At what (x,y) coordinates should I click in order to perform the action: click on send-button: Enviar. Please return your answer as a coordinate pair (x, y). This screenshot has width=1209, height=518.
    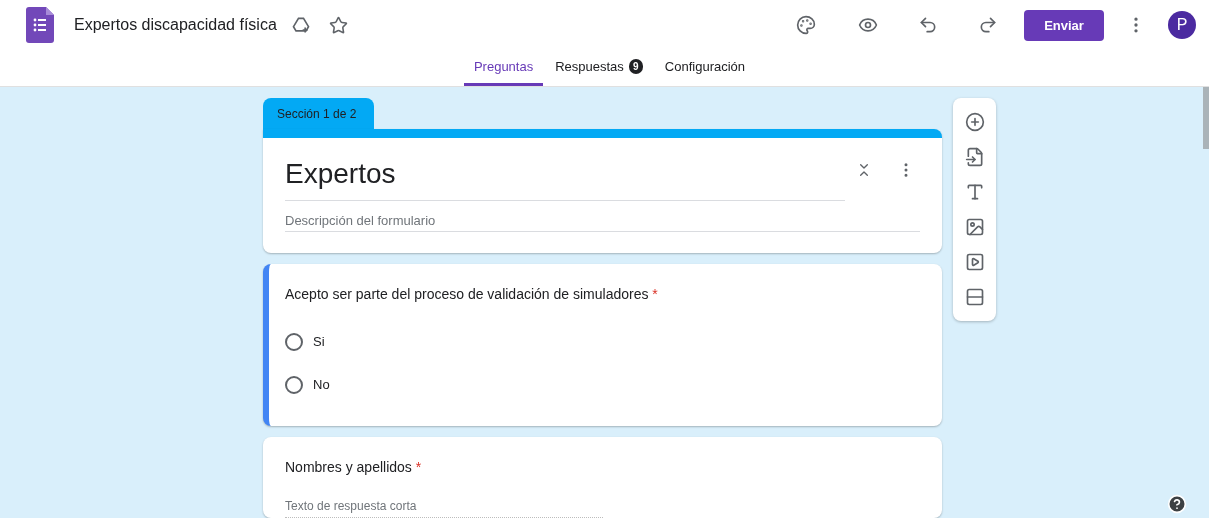
    Looking at the image, I should click on (1064, 25).